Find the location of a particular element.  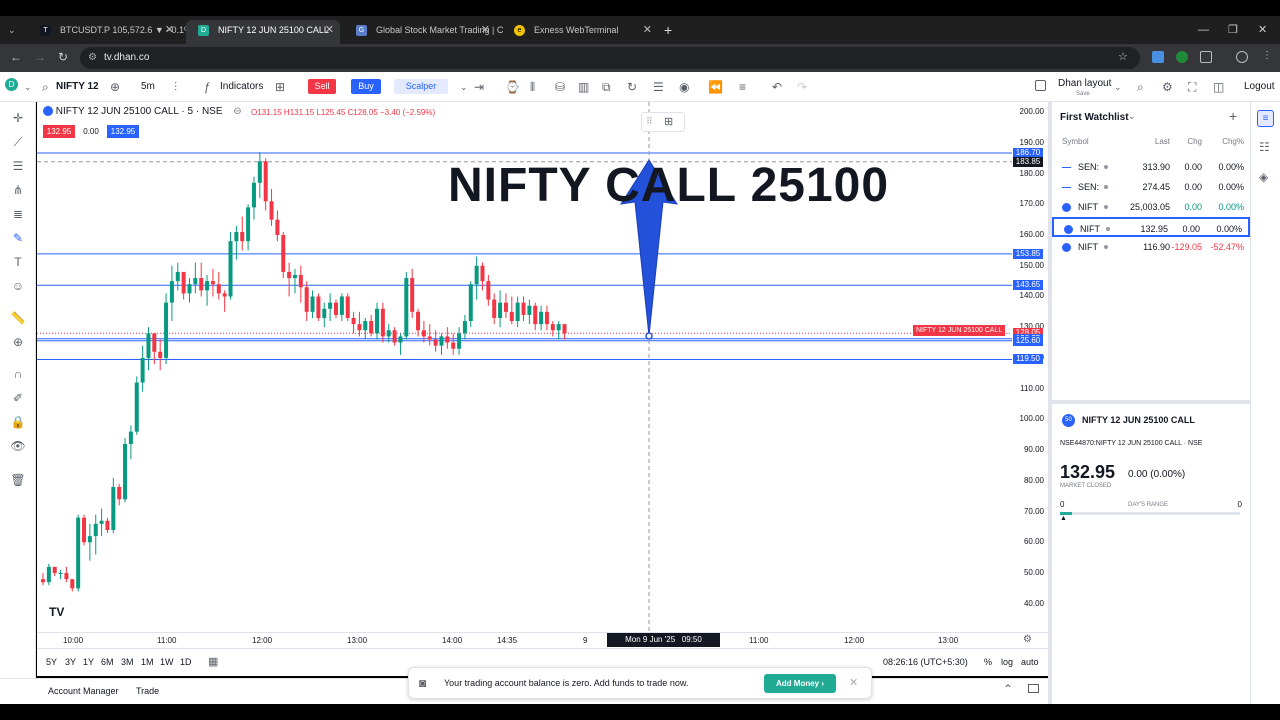

scalper-chevron-icon: ⌄ is located at coordinates (464, 87).